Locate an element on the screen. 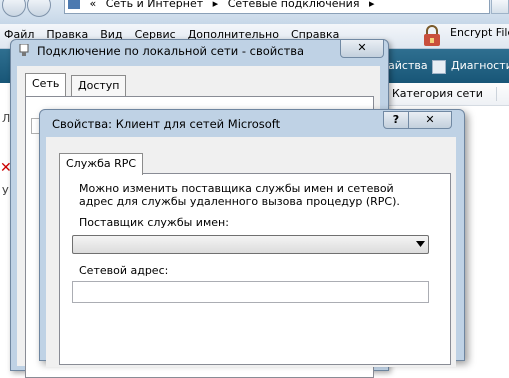 The height and width of the screenshot is (378, 509). column-header-network-category: Категория сети is located at coordinates (446, 94).